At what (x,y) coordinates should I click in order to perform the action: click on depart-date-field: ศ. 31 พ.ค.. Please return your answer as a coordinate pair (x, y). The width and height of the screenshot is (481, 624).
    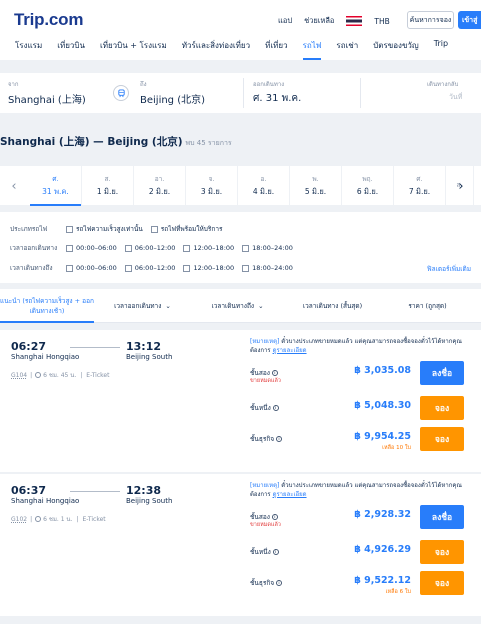
    Looking at the image, I should click on (277, 98).